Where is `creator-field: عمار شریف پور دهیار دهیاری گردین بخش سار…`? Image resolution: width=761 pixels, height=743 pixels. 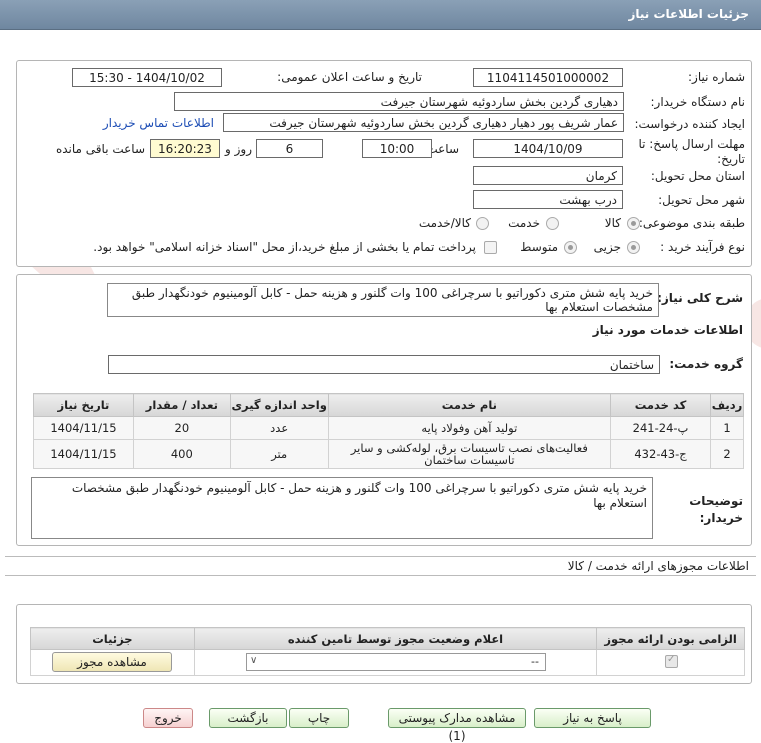 creator-field: عمار شریف پور دهیار دهیاری گردین بخش سار… is located at coordinates (423, 122).